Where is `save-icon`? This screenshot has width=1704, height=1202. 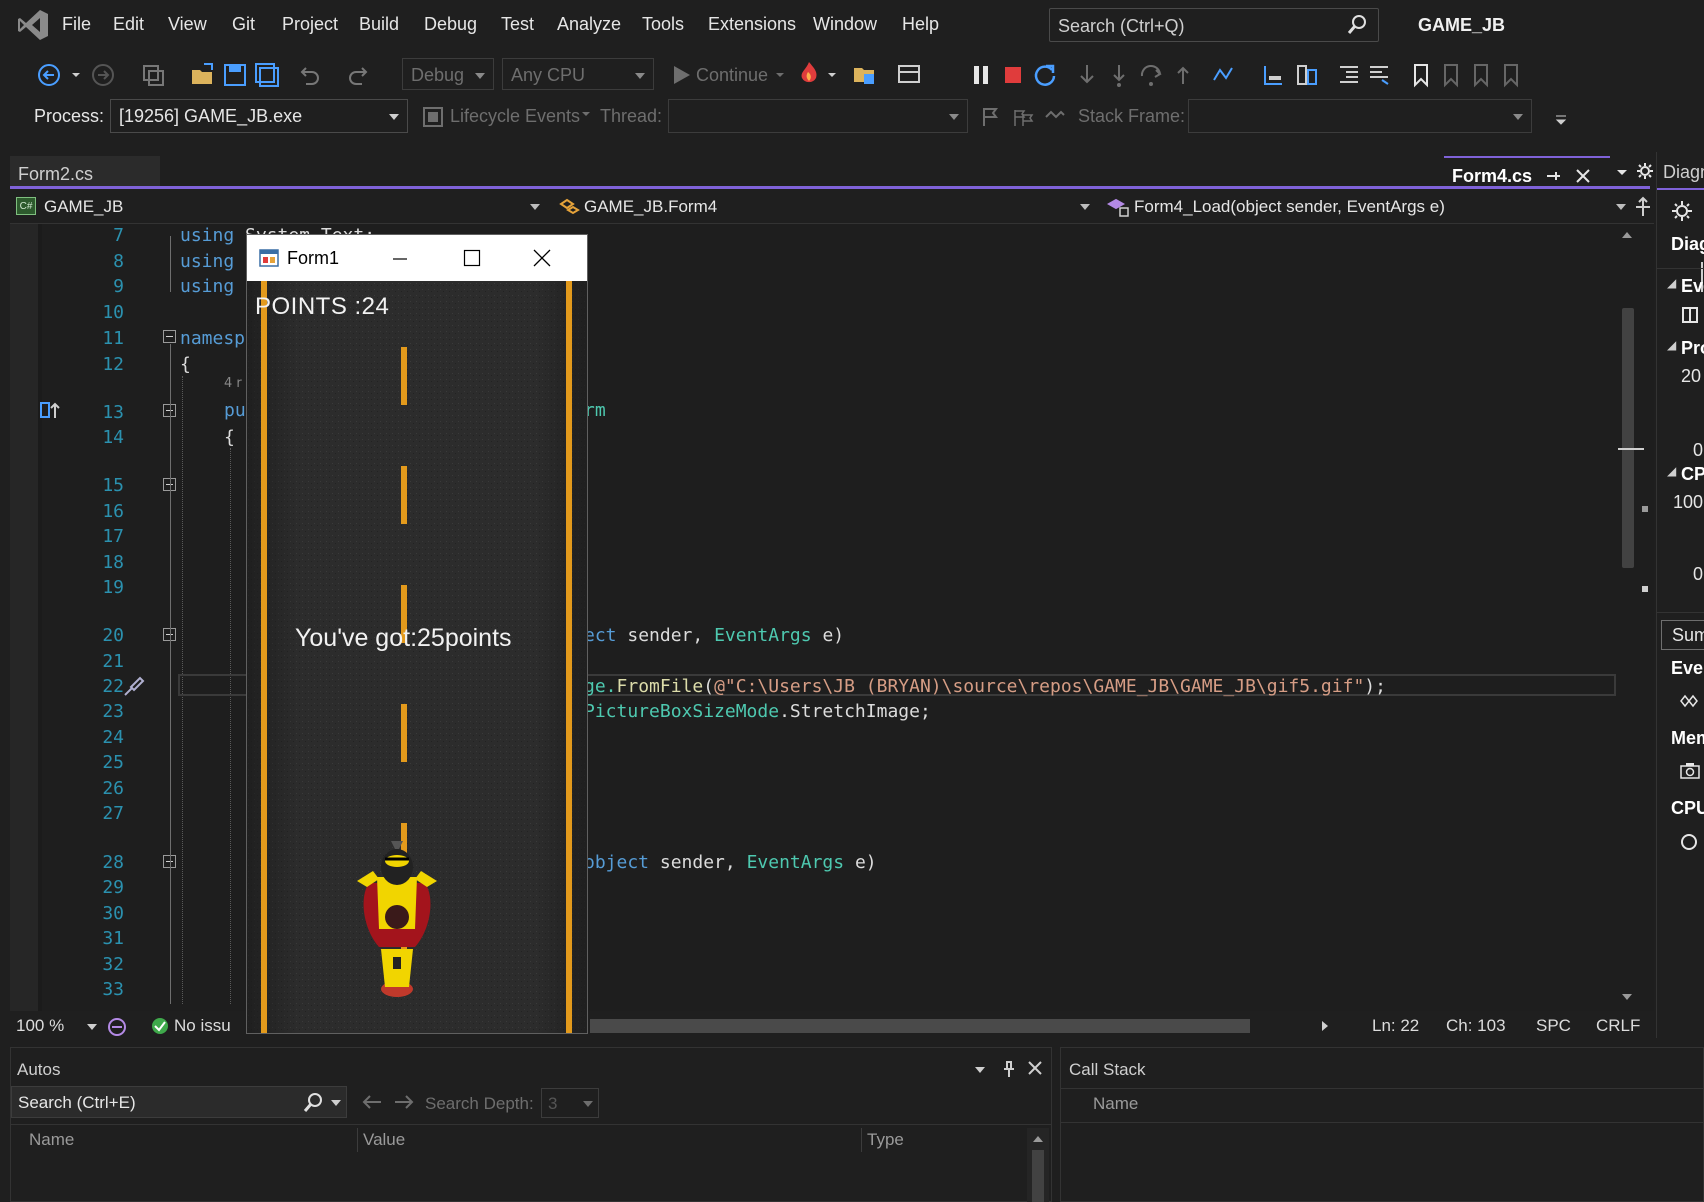
save-icon is located at coordinates (235, 75).